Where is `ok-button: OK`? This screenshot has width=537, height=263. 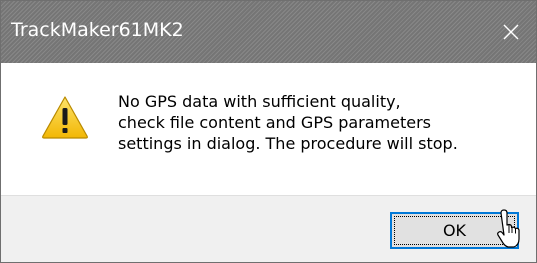 ok-button: OK is located at coordinates (454, 230).